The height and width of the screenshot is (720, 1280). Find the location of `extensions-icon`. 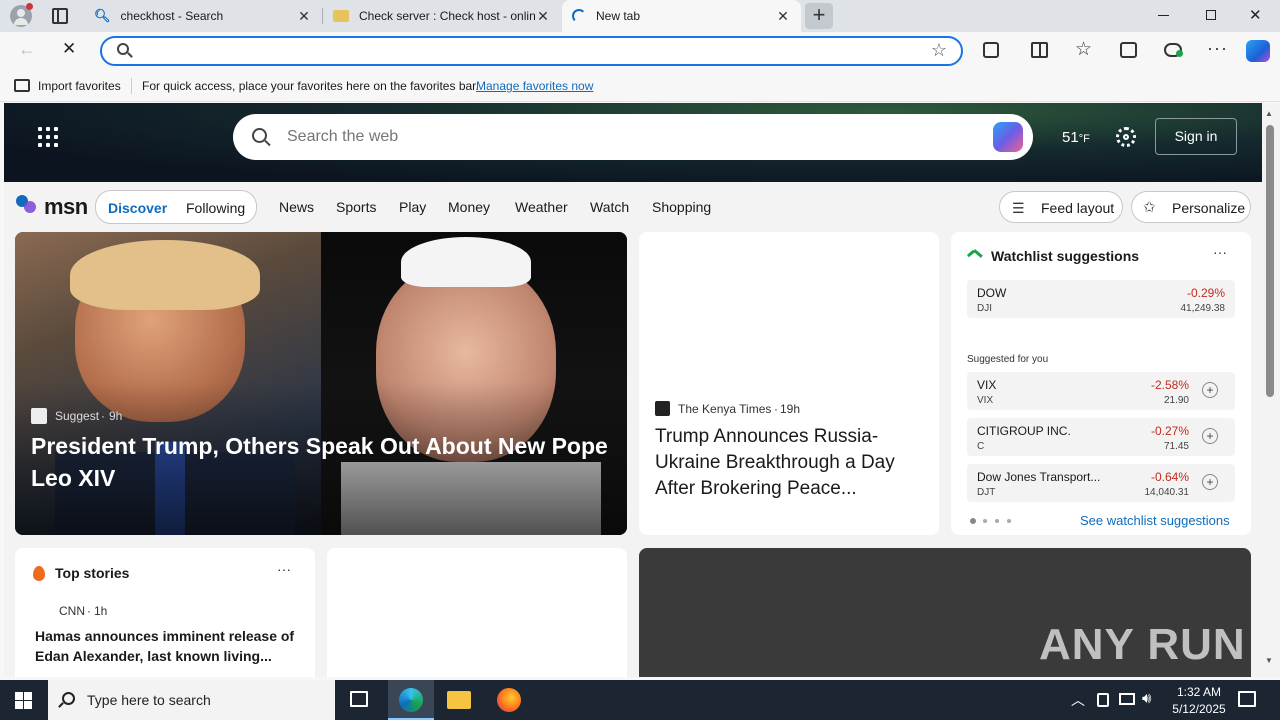

extensions-icon is located at coordinates (991, 50).